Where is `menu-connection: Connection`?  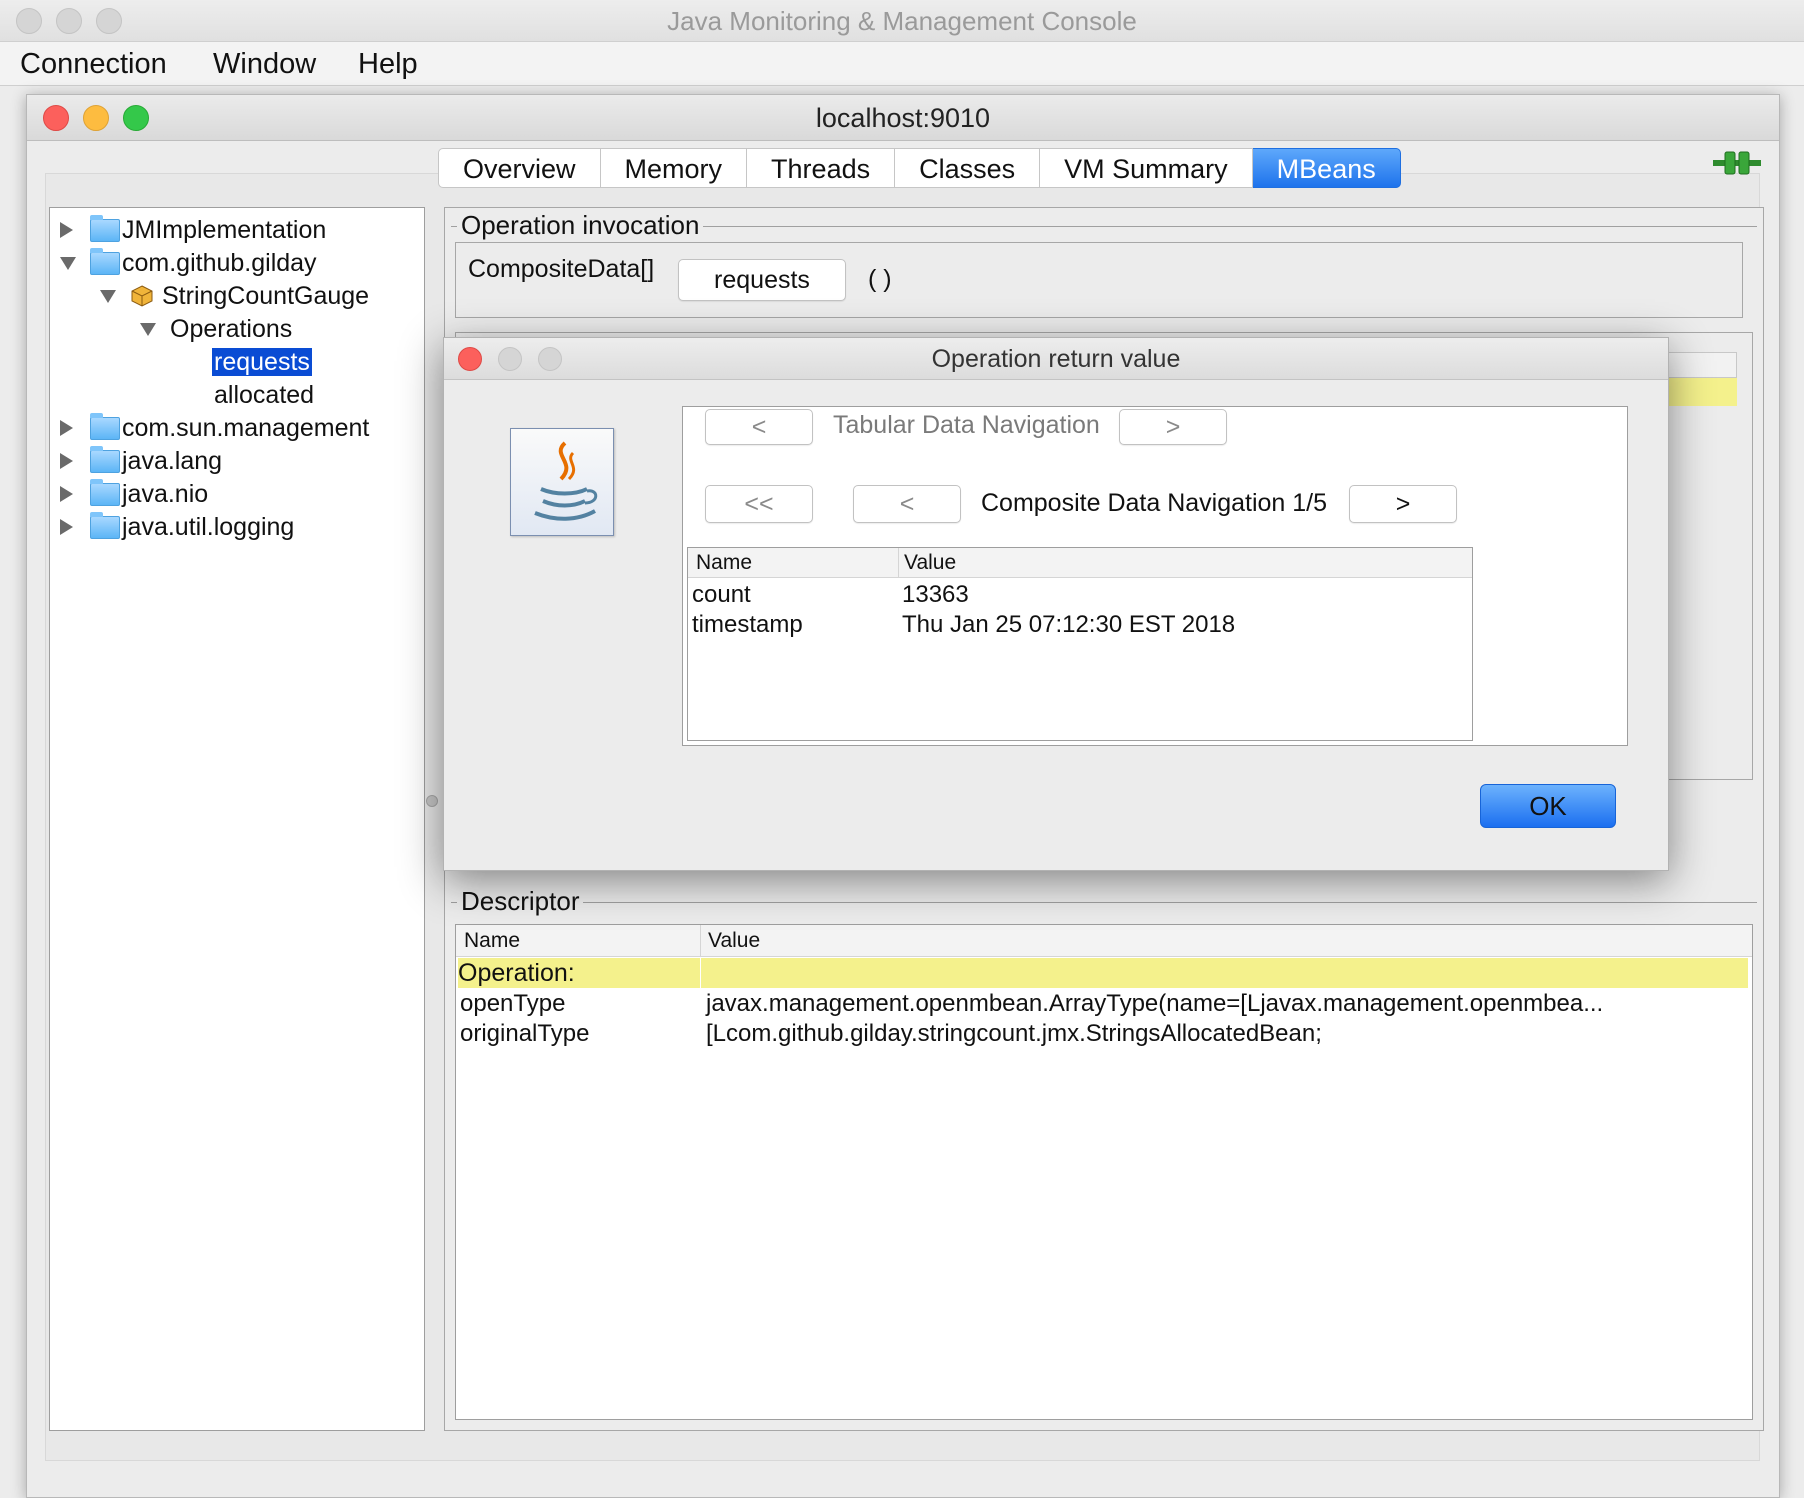 menu-connection: Connection is located at coordinates (93, 64).